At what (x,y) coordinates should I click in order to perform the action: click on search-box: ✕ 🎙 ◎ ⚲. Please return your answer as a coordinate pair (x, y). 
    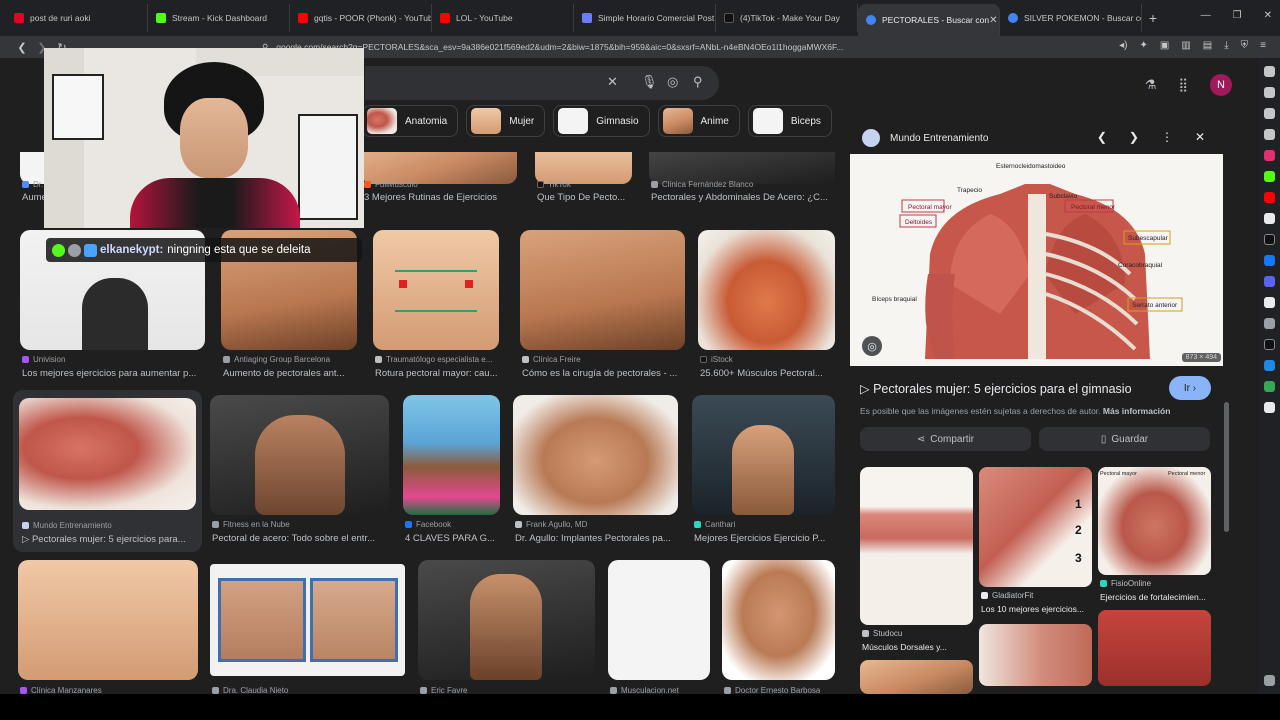
    Looking at the image, I should click on (542, 83).